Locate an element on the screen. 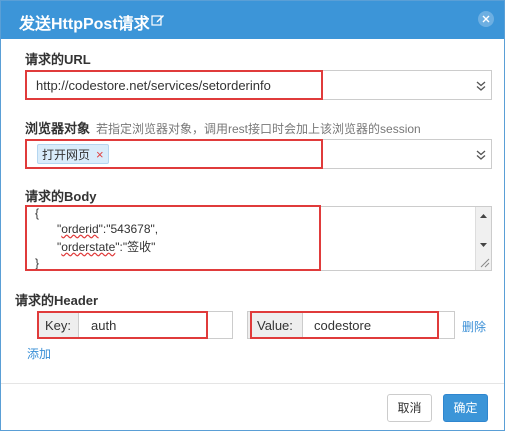 The height and width of the screenshot is (431, 505). scroll-down-icon is located at coordinates (483, 245).